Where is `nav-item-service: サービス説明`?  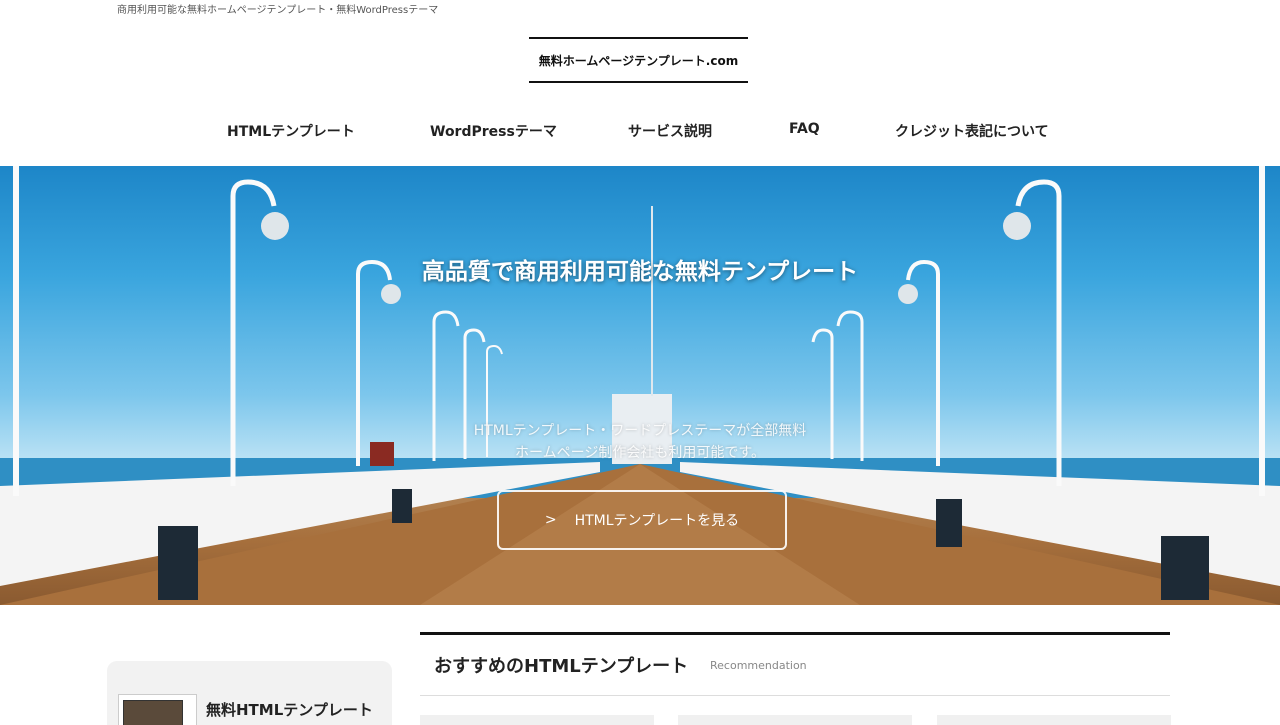 nav-item-service: サービス説明 is located at coordinates (670, 131).